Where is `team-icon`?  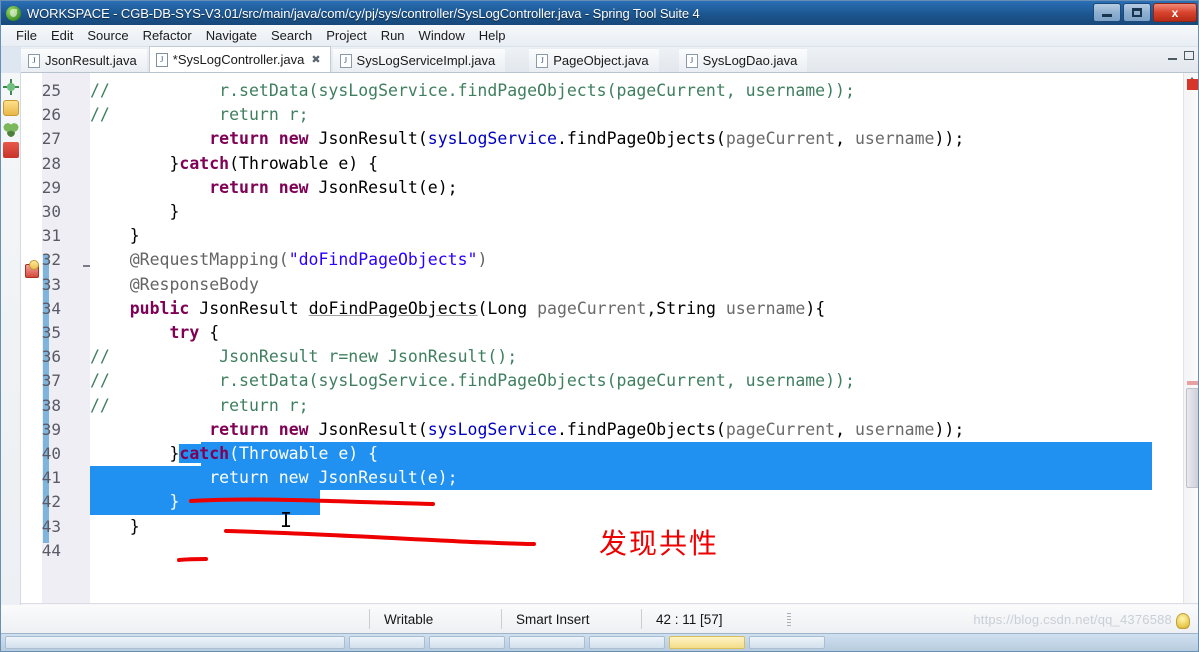
team-icon is located at coordinates (10, 129).